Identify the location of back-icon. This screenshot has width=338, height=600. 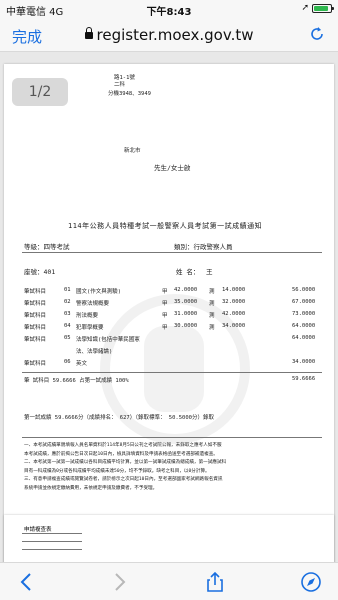
(27, 582).